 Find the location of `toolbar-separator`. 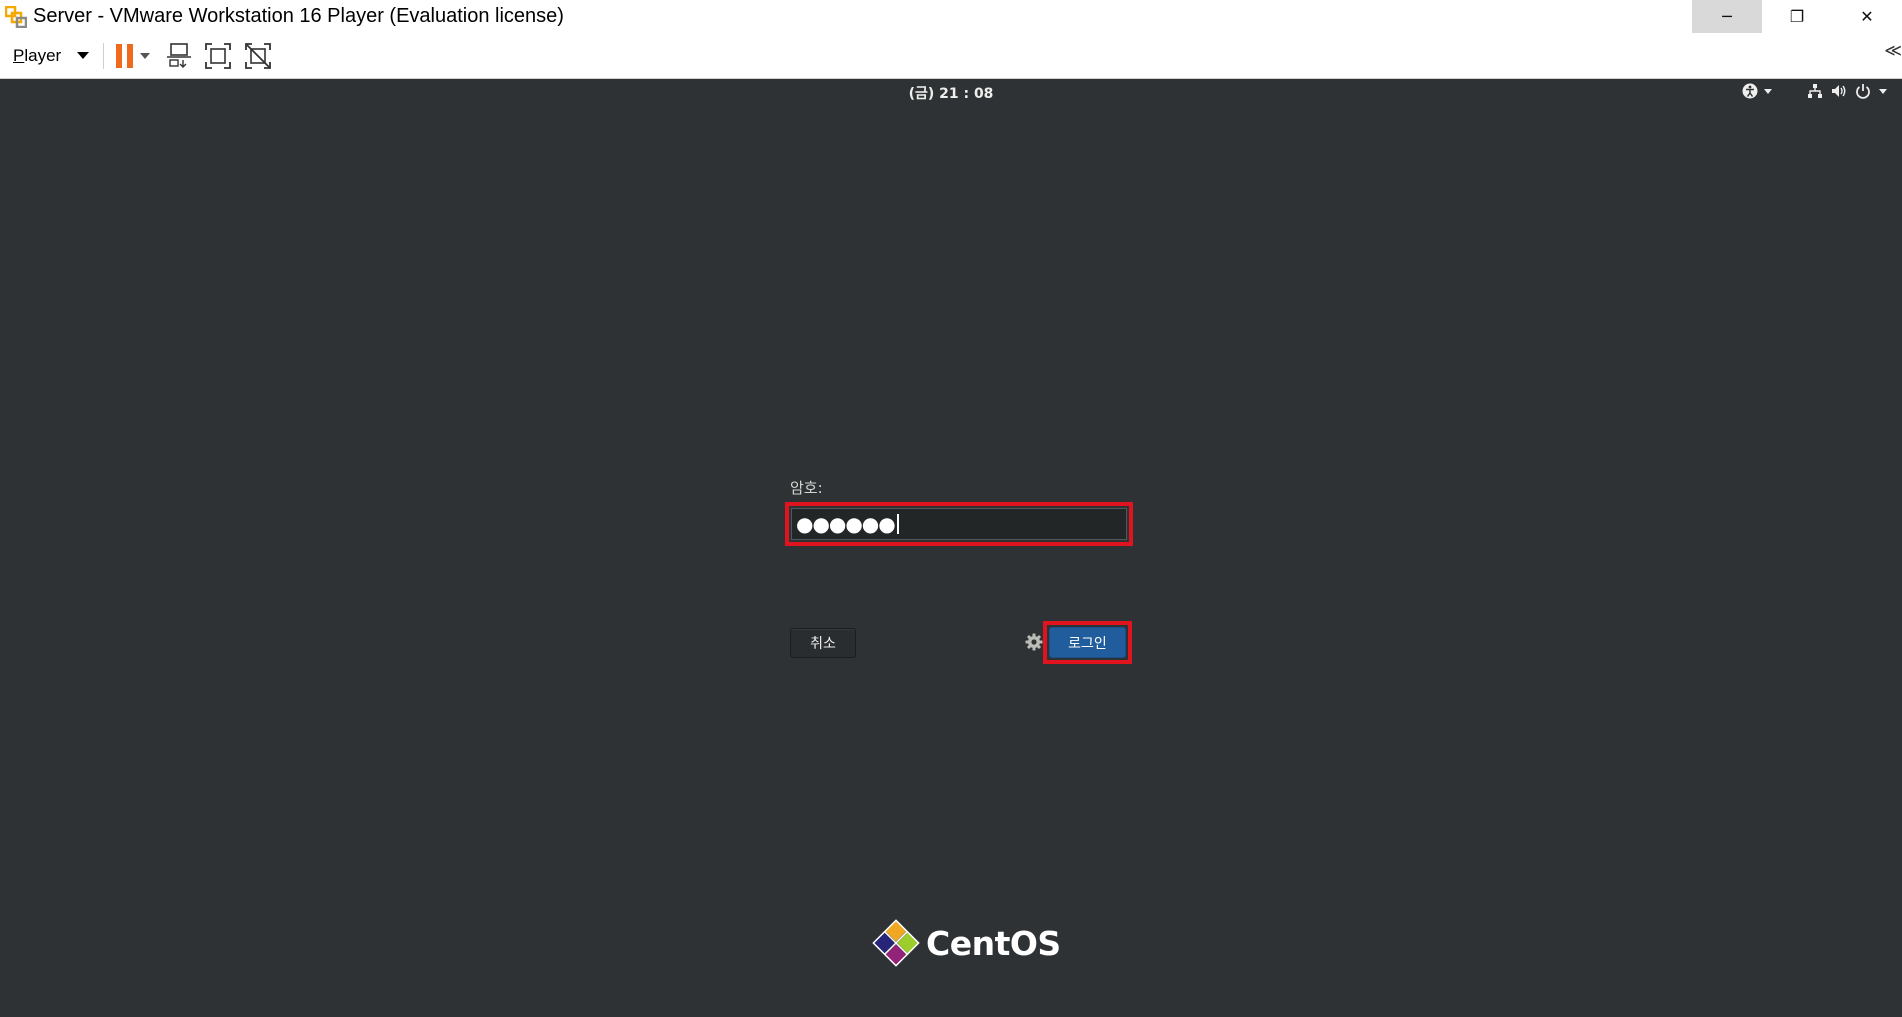

toolbar-separator is located at coordinates (104, 55).